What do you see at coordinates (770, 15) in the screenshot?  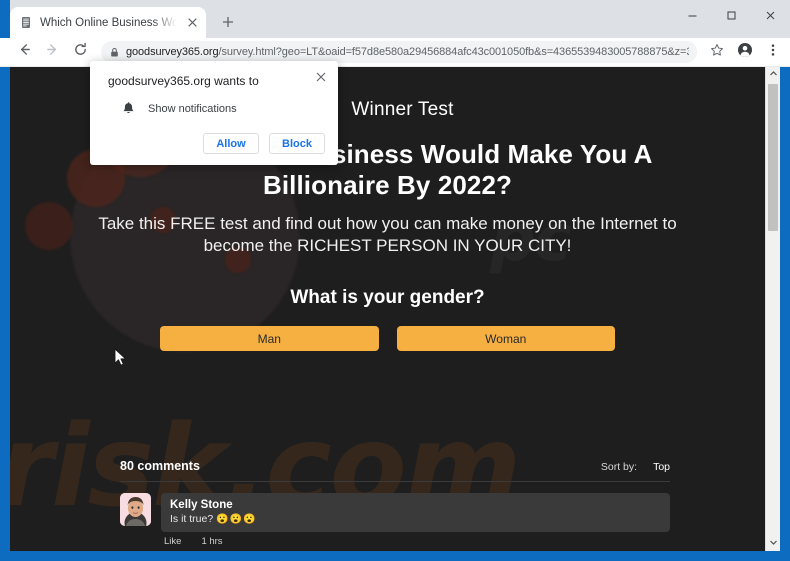 I see `close-window-button` at bounding box center [770, 15].